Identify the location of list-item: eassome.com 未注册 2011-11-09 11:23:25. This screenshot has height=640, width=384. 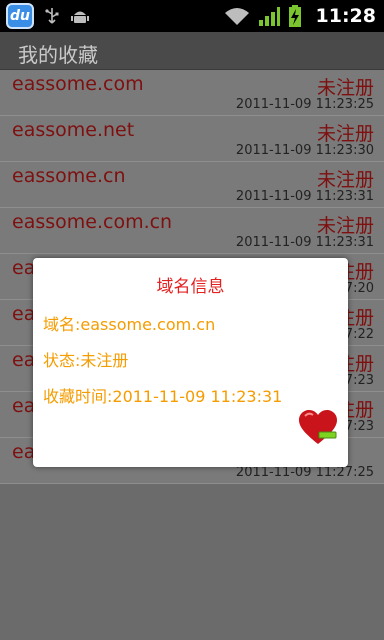
(192, 93).